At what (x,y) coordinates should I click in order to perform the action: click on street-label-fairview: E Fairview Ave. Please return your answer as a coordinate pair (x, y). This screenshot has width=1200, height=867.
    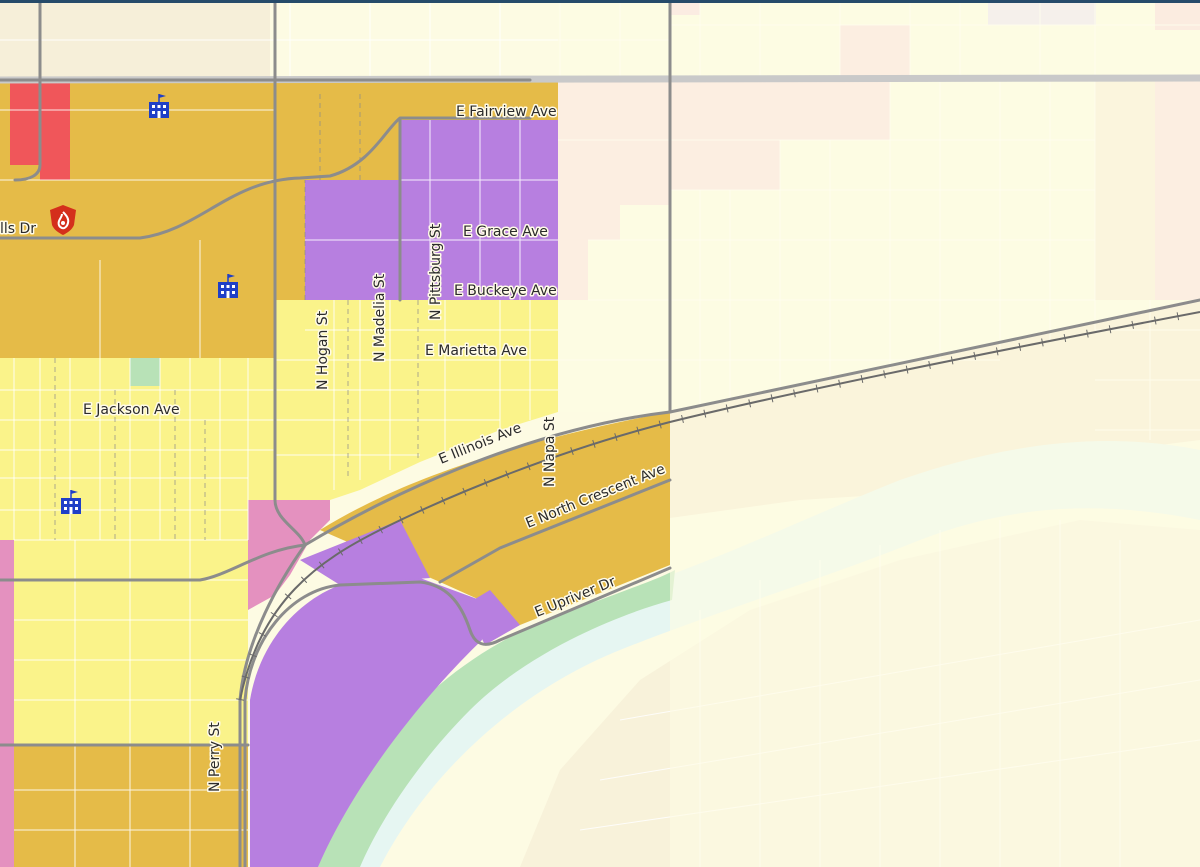
    Looking at the image, I should click on (506, 112).